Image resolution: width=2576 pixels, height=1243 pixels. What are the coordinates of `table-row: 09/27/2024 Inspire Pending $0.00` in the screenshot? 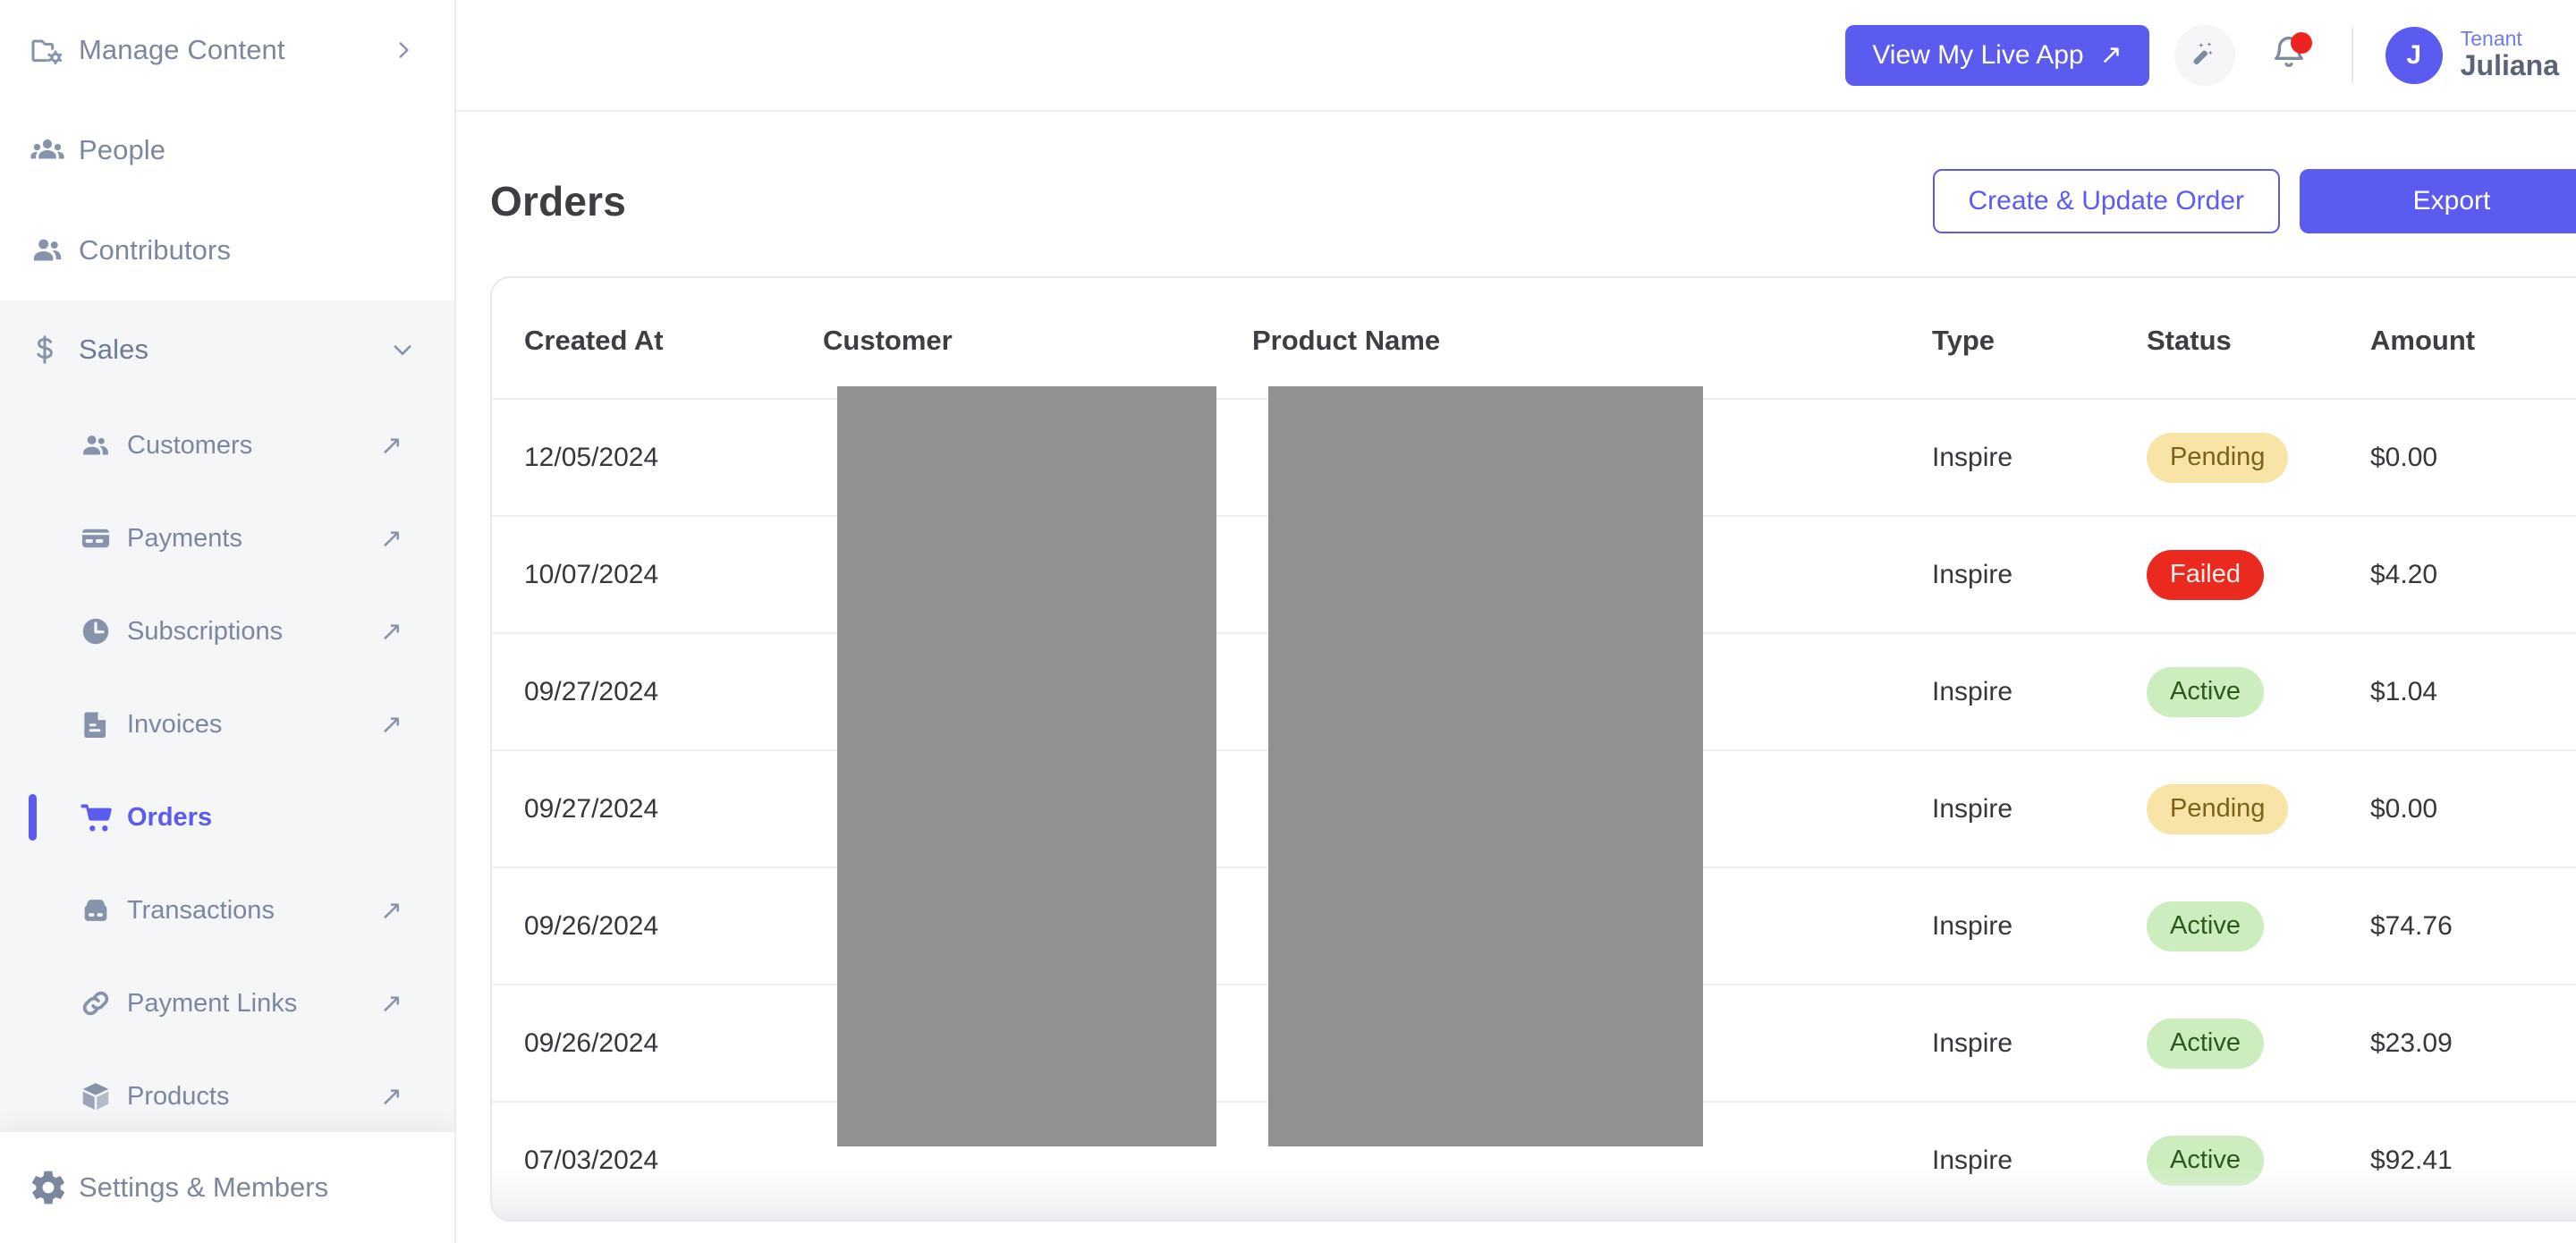 It's located at (1534, 809).